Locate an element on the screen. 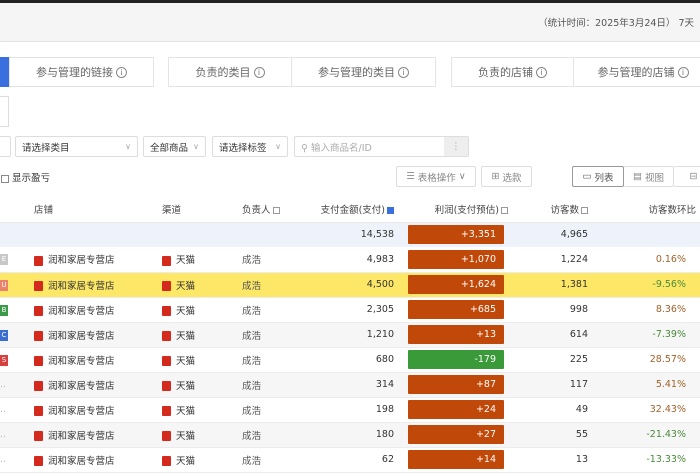  range-selector: 7天 is located at coordinates (686, 23).